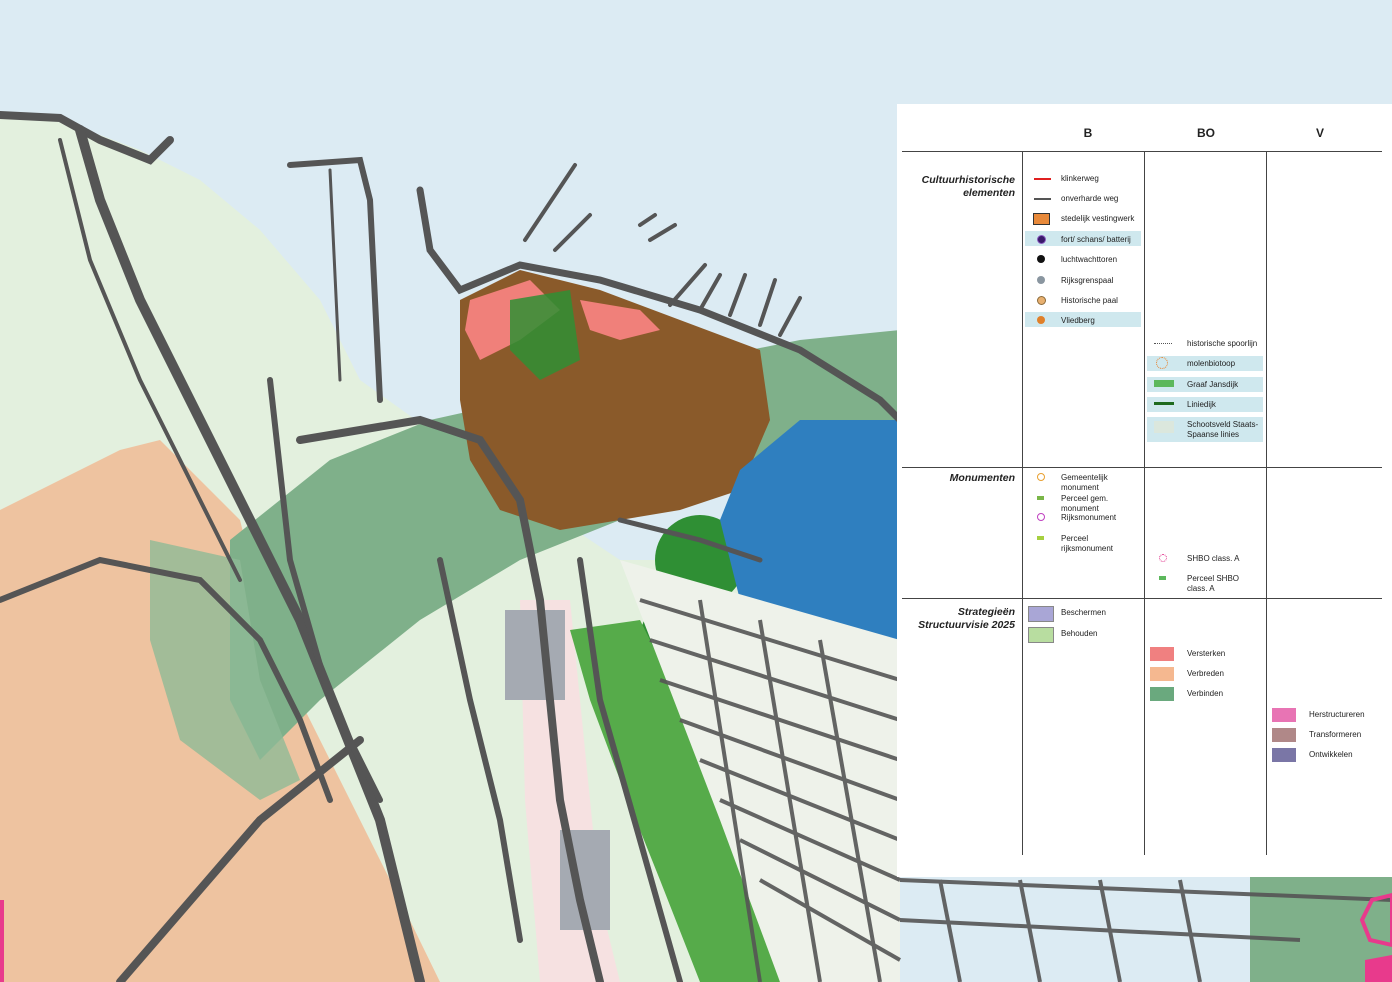 The height and width of the screenshot is (982, 1392). What do you see at coordinates (1040, 538) in the screenshot?
I see `lime-box-icon` at bounding box center [1040, 538].